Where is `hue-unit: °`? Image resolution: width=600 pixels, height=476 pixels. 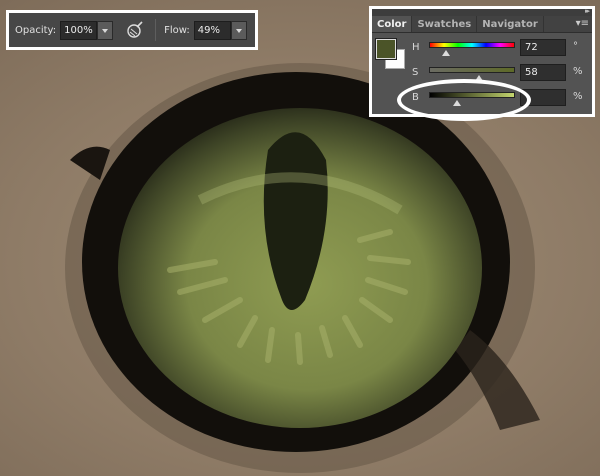 hue-unit: ° is located at coordinates (575, 46).